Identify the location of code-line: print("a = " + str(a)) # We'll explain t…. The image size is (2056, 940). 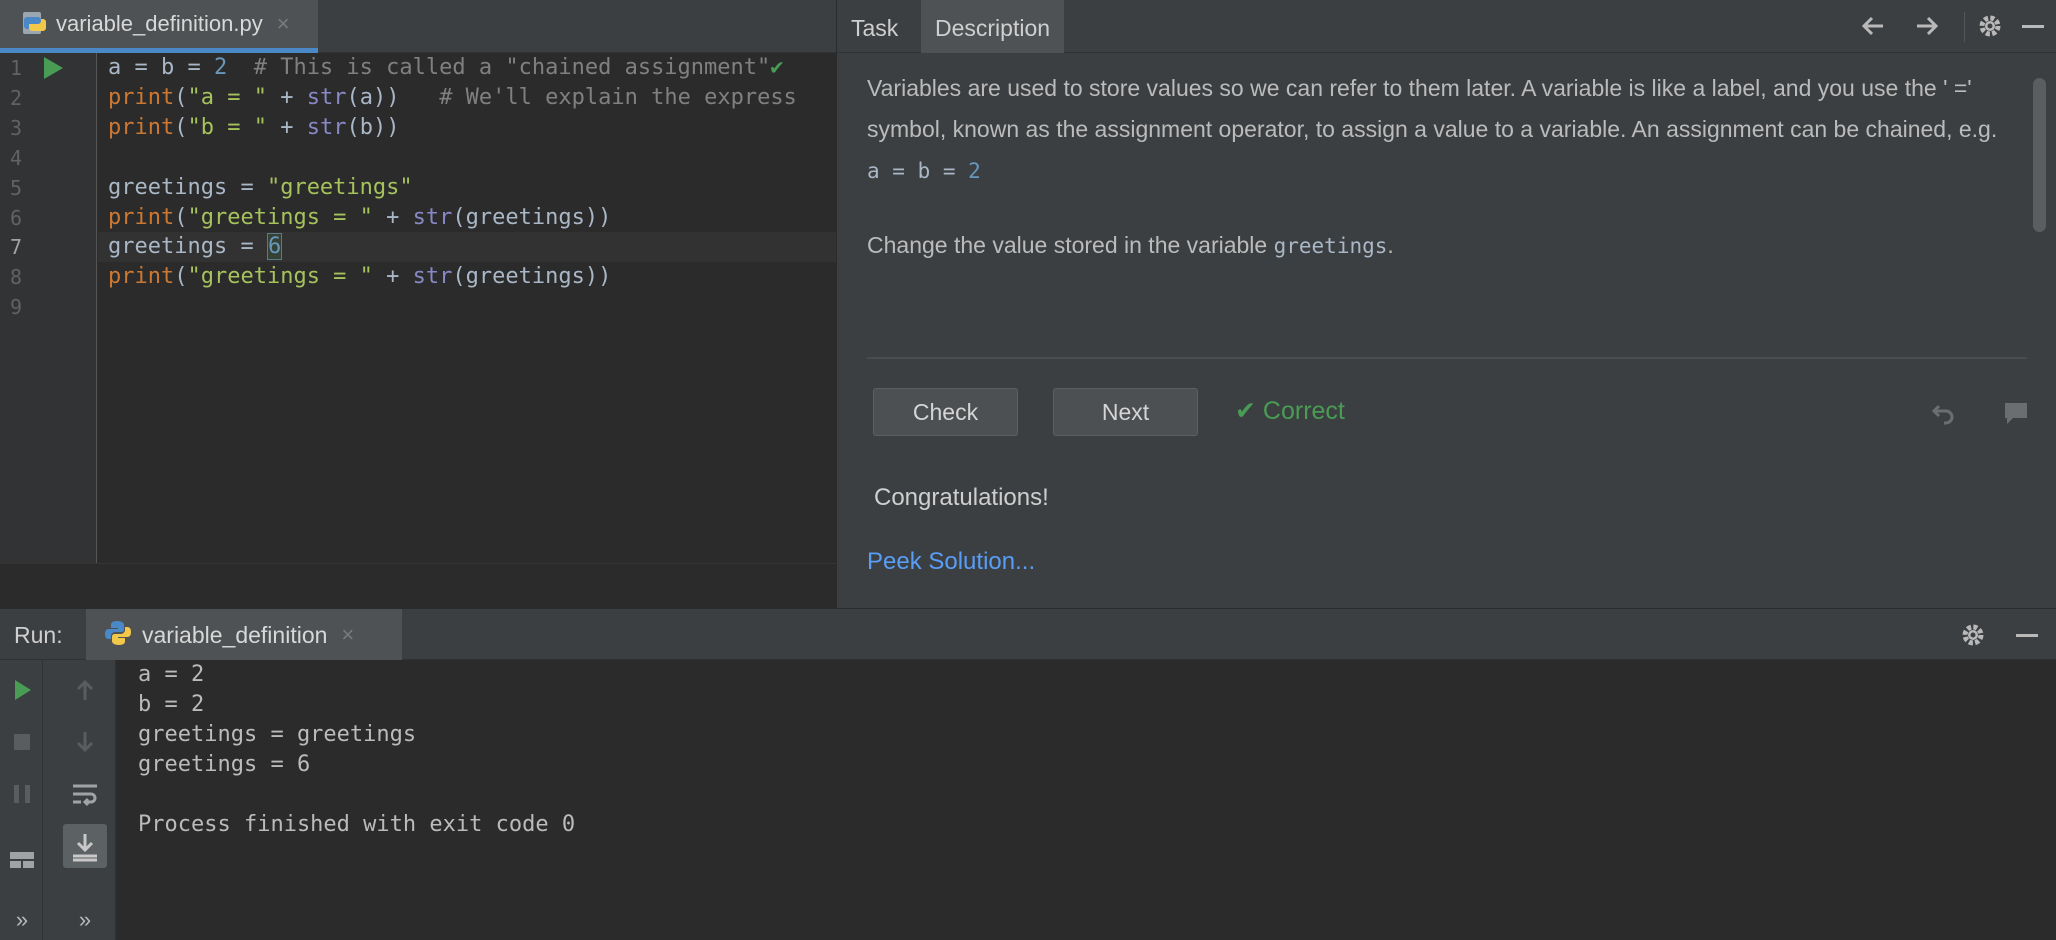
(452, 98).